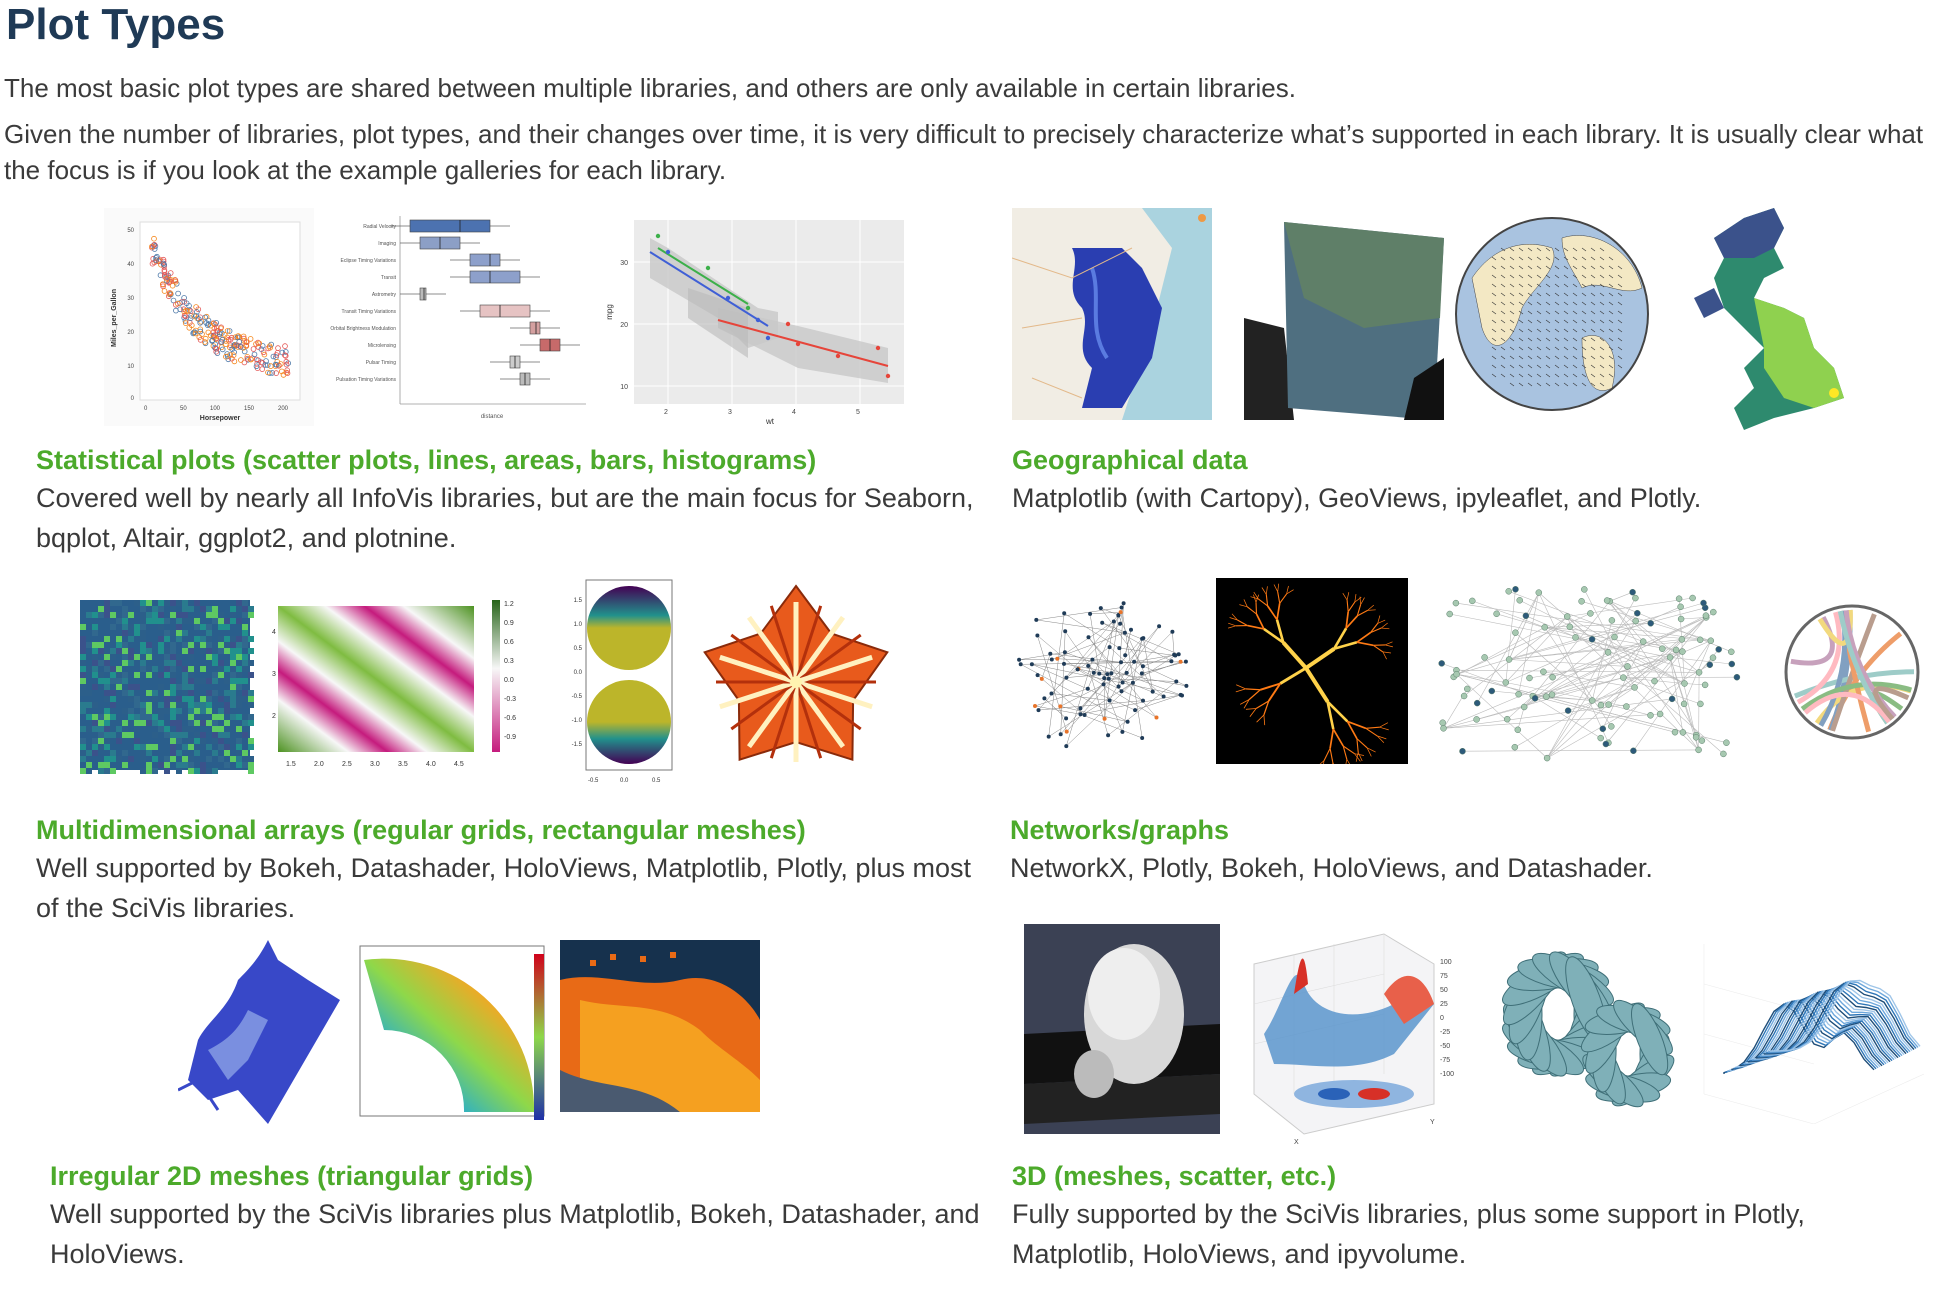 The width and height of the screenshot is (1934, 1294). What do you see at coordinates (660, 1026) in the screenshot?
I see `ocean-temperature-thumbnail` at bounding box center [660, 1026].